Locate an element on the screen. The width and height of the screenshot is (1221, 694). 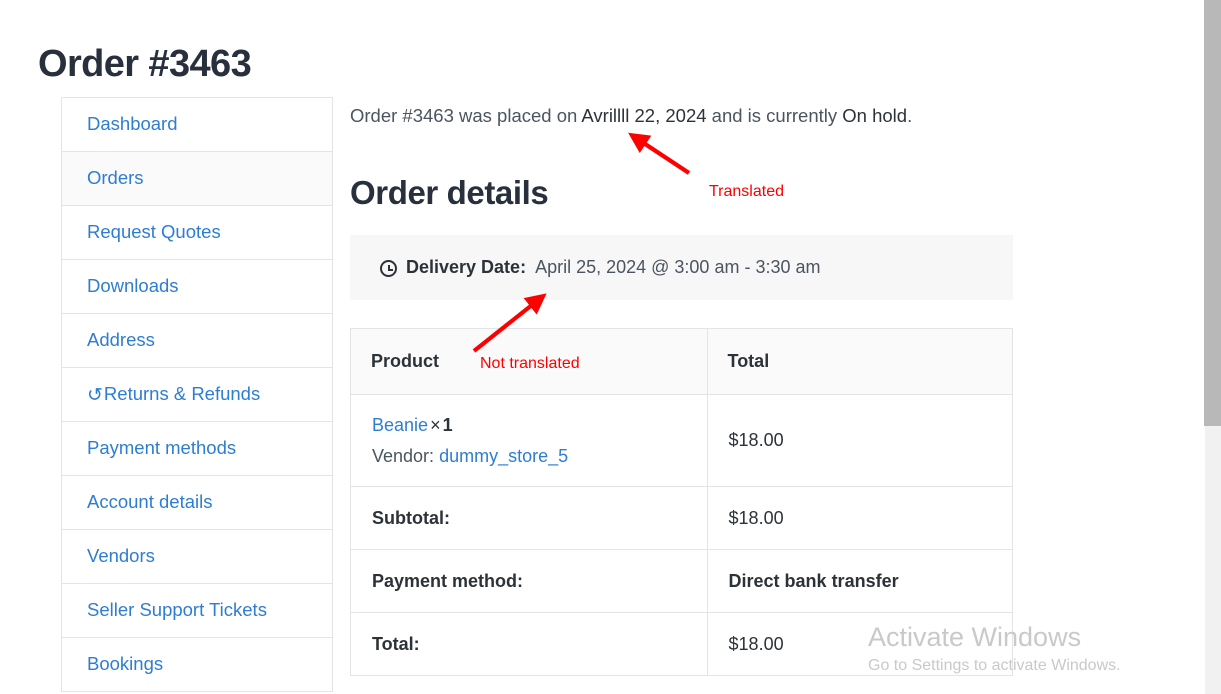
sidebar-item-address: Address is located at coordinates (197, 341).